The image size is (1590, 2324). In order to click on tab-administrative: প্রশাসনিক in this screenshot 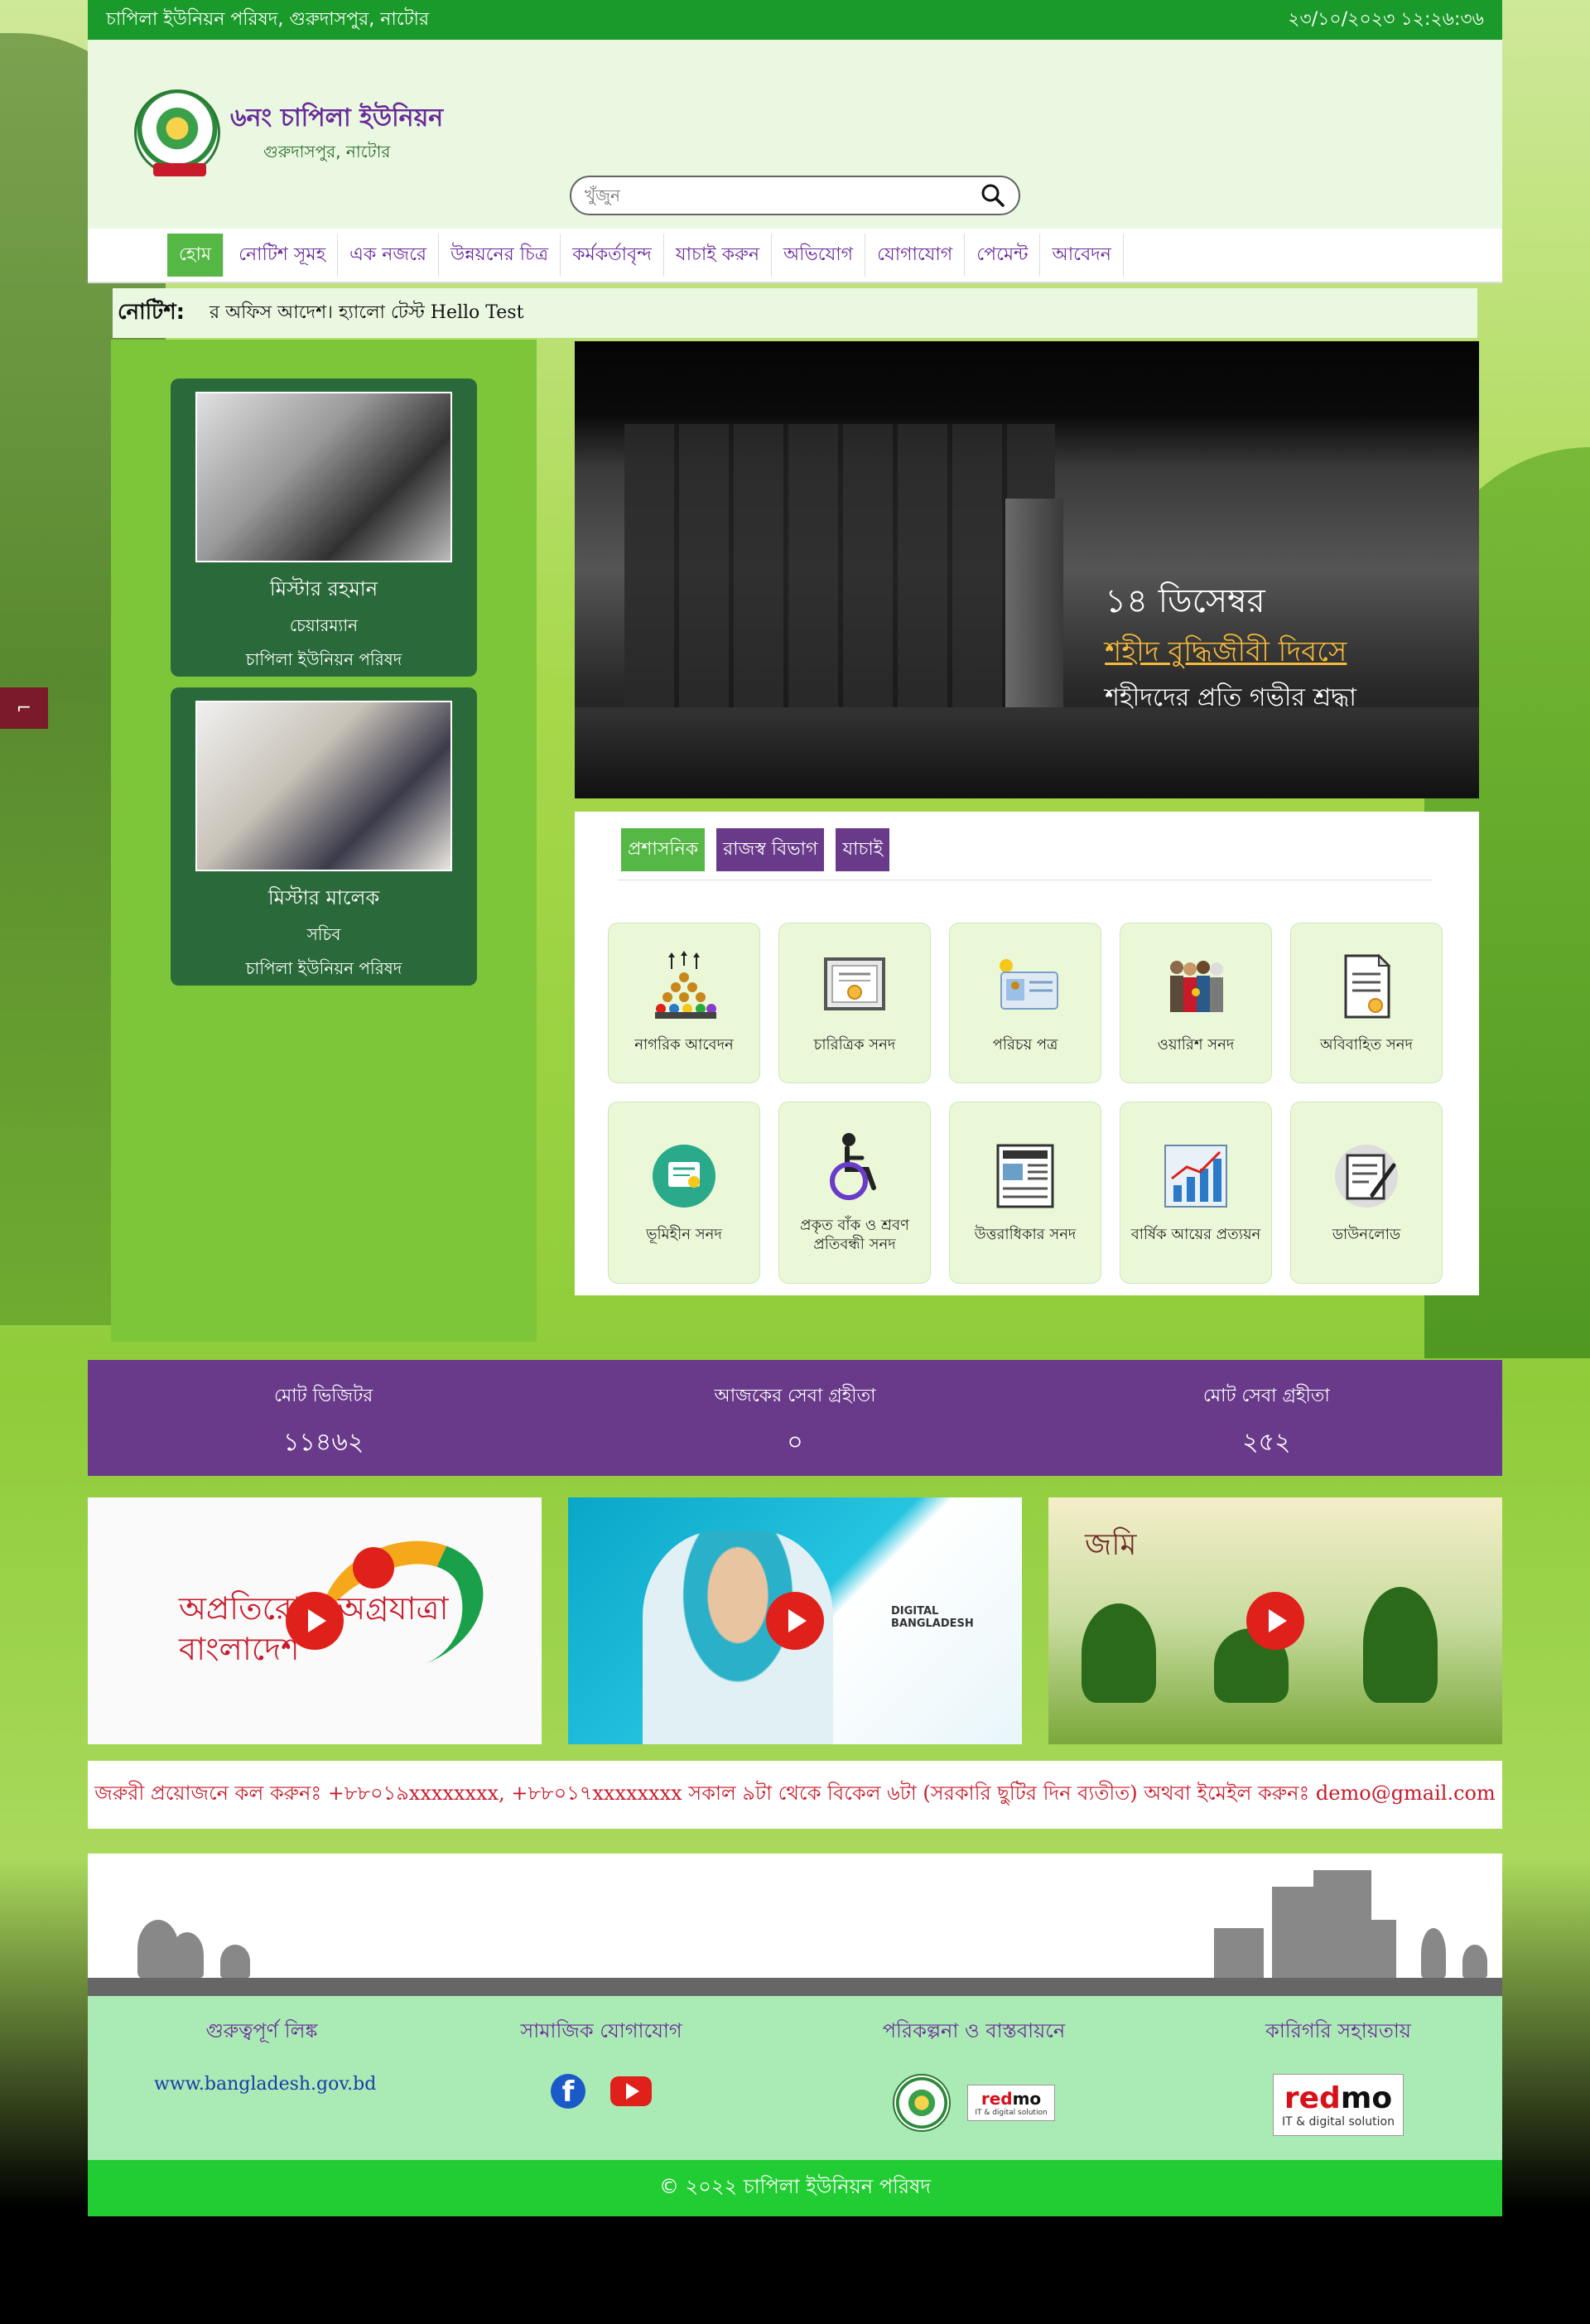, I will do `click(663, 849)`.